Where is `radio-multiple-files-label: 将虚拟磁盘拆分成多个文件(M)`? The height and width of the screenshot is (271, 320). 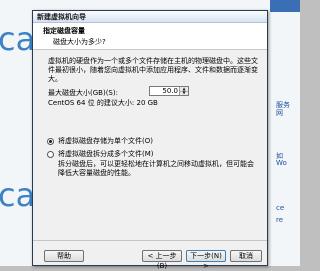 radio-multiple-files-label: 将虚拟磁盘拆分成多个文件(M) is located at coordinates (106, 154).